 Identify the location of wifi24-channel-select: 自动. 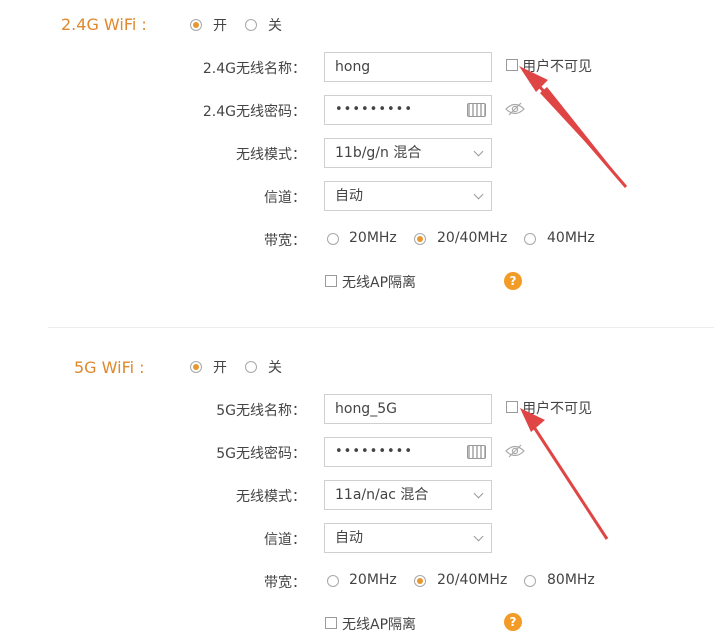
(408, 196).